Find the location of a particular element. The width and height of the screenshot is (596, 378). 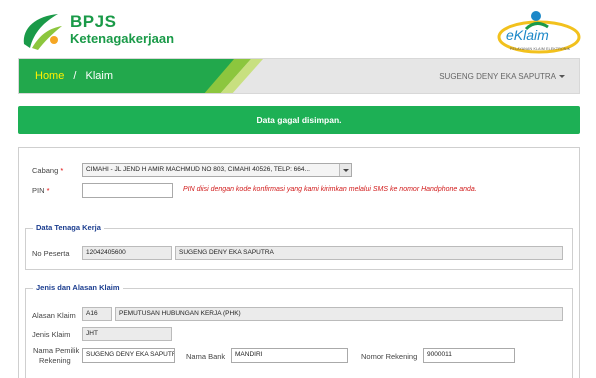

caret-down-icon is located at coordinates (562, 77).